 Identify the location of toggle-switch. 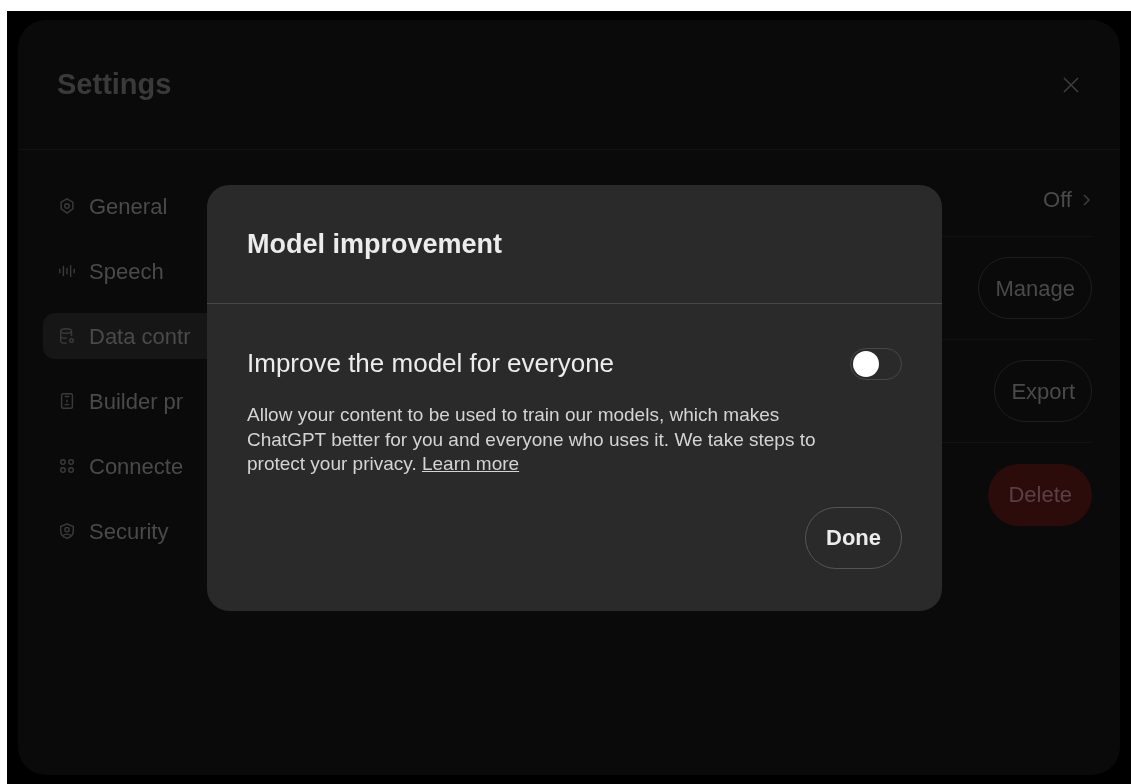
(876, 363).